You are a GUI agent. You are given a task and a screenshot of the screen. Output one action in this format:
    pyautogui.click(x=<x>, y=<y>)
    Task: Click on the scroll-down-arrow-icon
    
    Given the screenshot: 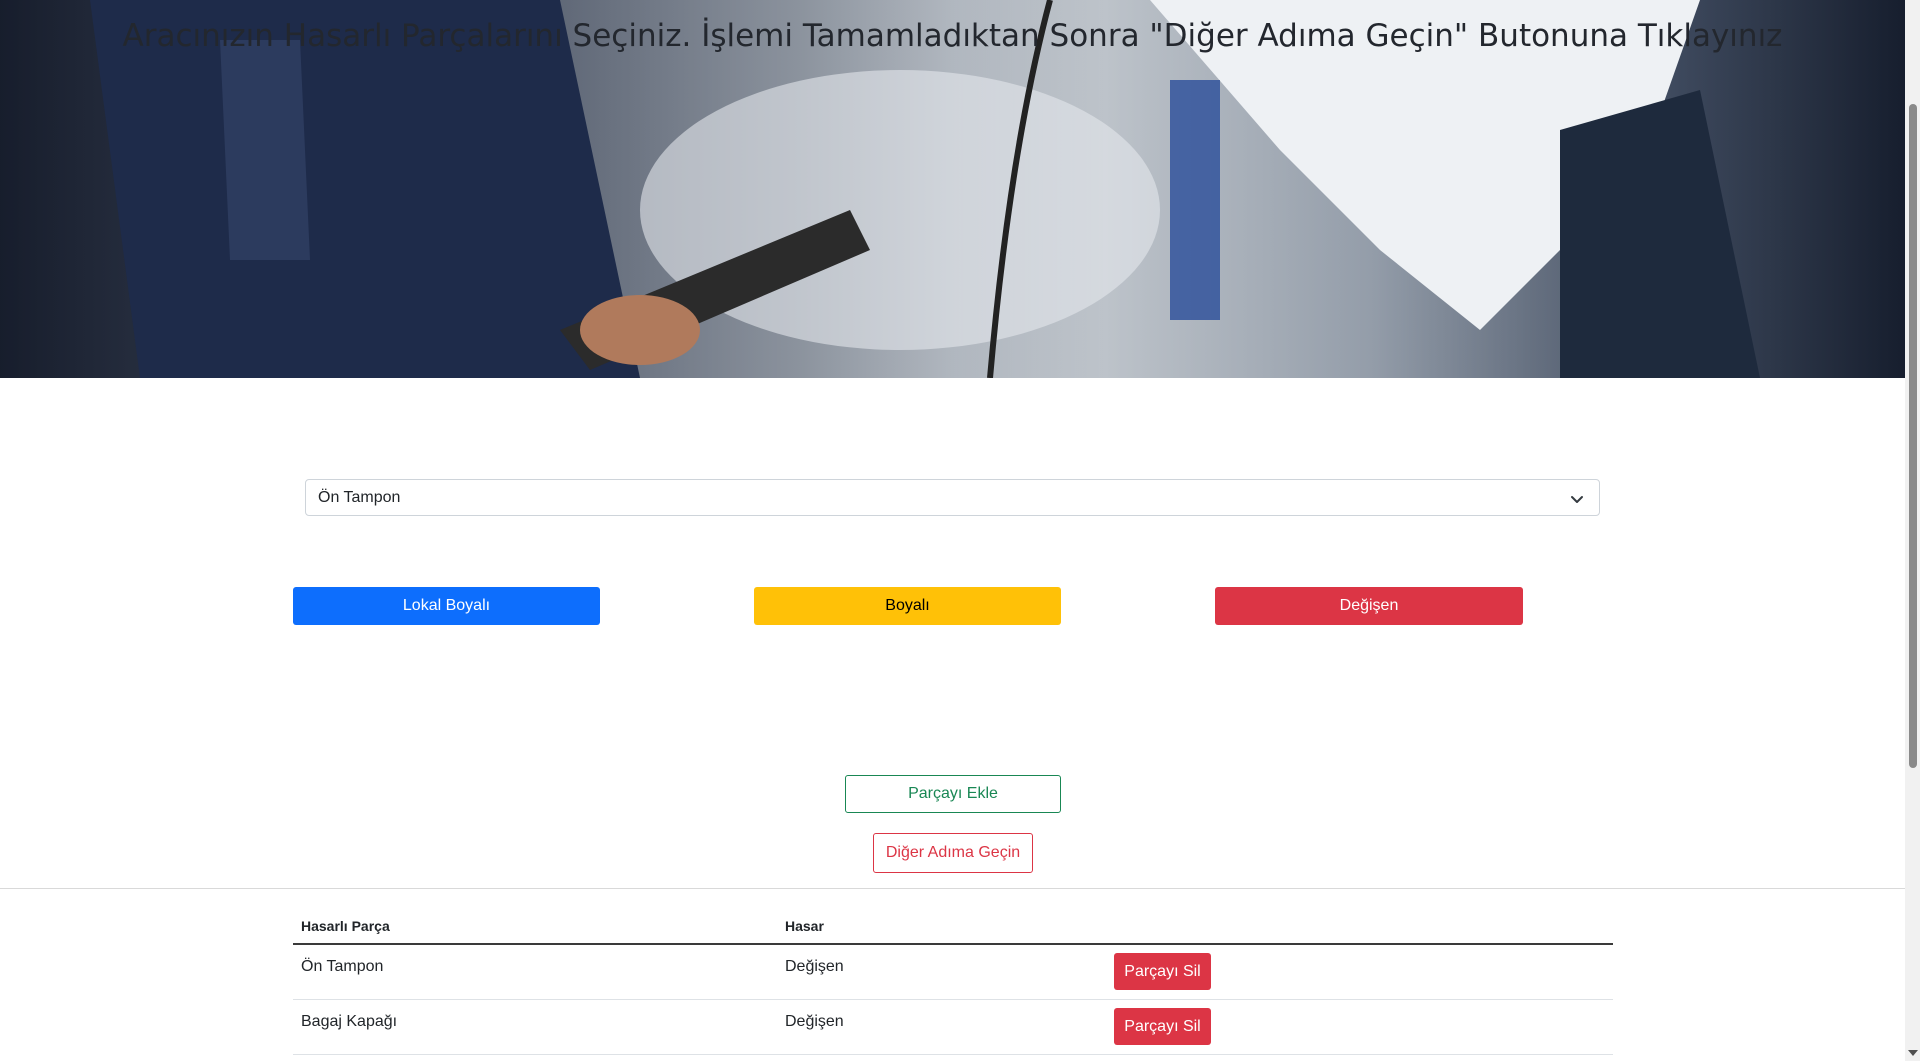 What is the action you would take?
    pyautogui.click(x=1913, y=1053)
    